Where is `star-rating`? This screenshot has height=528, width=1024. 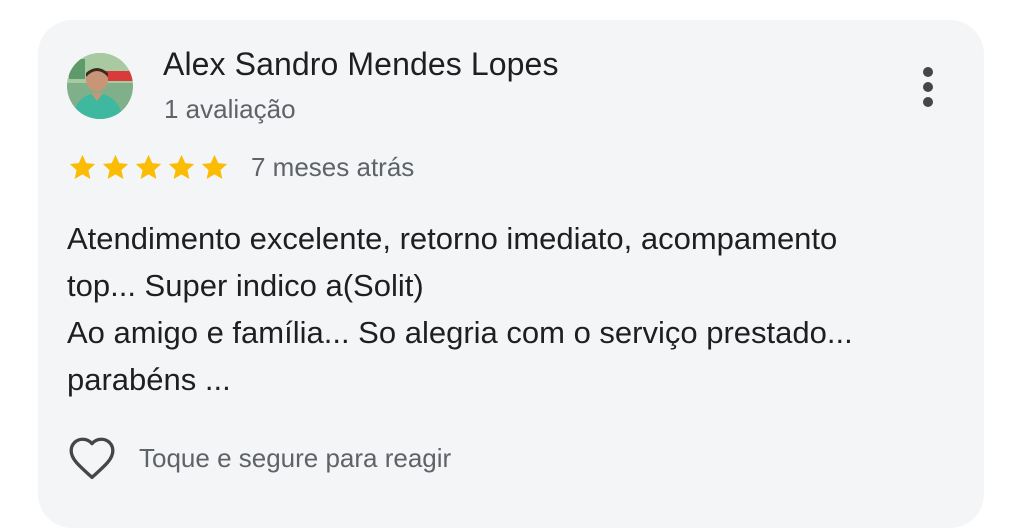
star-rating is located at coordinates (148, 167).